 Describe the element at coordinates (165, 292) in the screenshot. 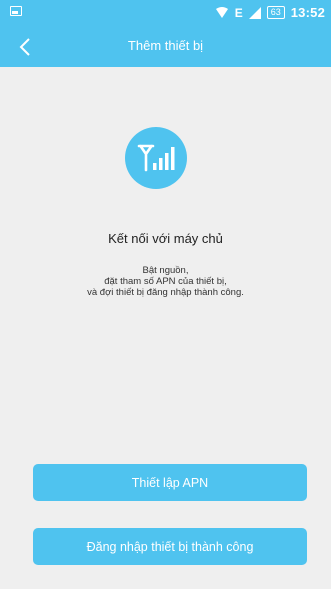

I see `instruction-line: và đợi thiết bị đăng nhập thành công.` at that location.